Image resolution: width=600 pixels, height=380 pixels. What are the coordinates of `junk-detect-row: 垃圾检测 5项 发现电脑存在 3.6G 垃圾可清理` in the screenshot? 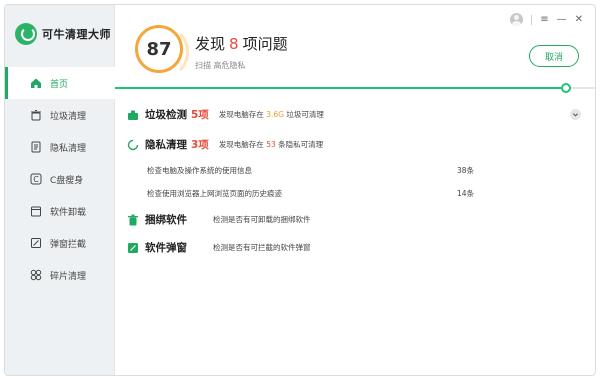 It's located at (354, 114).